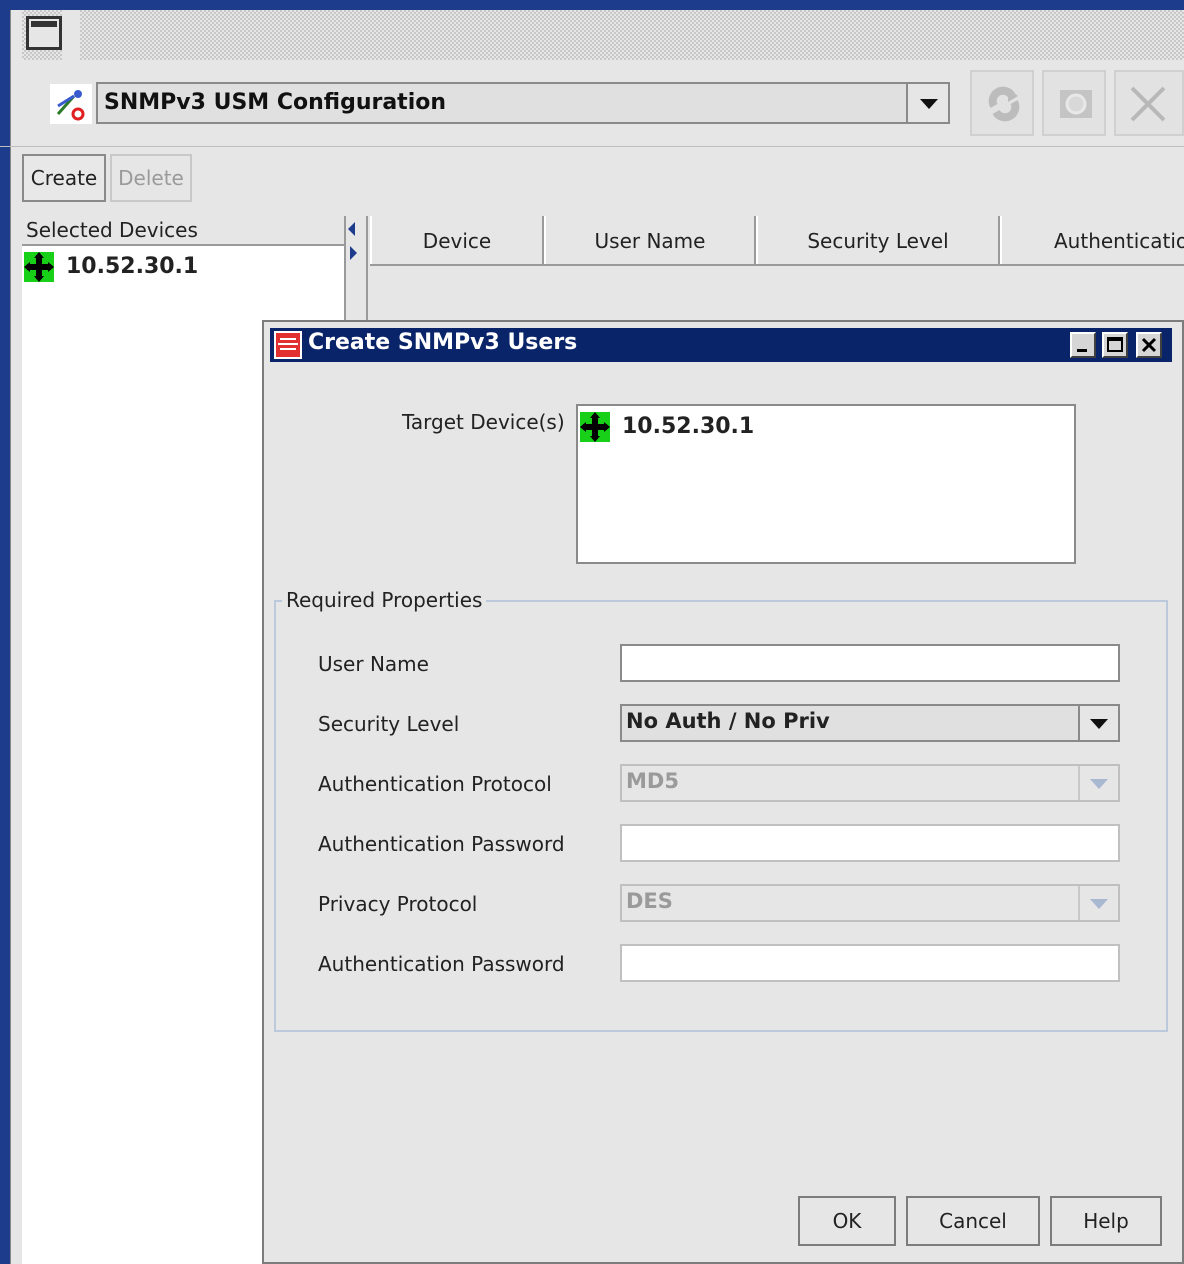 This screenshot has height=1264, width=1184. I want to click on maximize-button, so click(1115, 345).